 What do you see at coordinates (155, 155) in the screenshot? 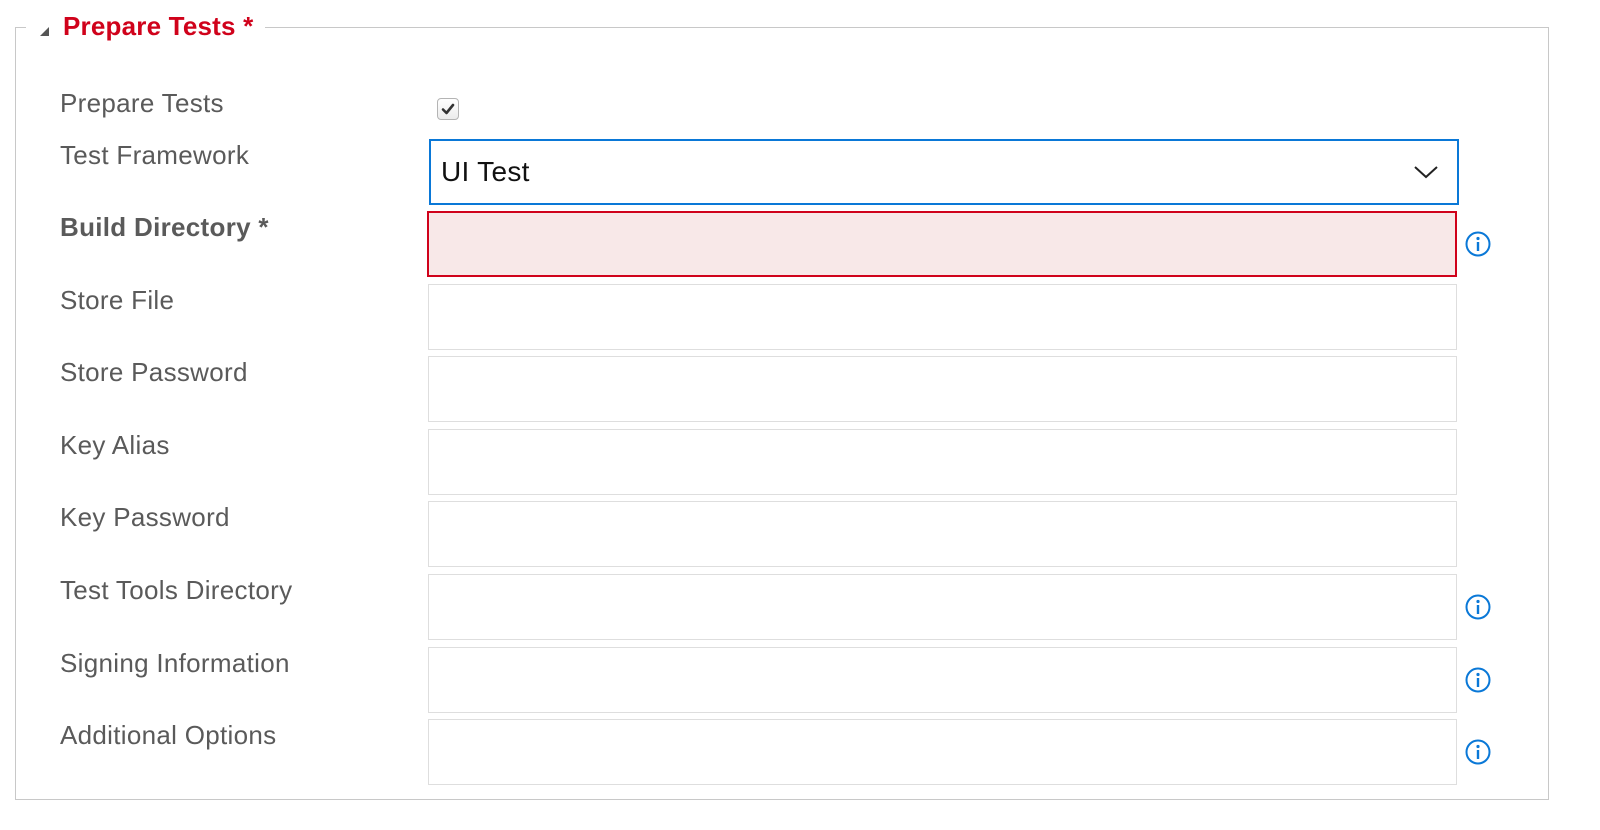
I see `test-framework-label: Test Framework` at bounding box center [155, 155].